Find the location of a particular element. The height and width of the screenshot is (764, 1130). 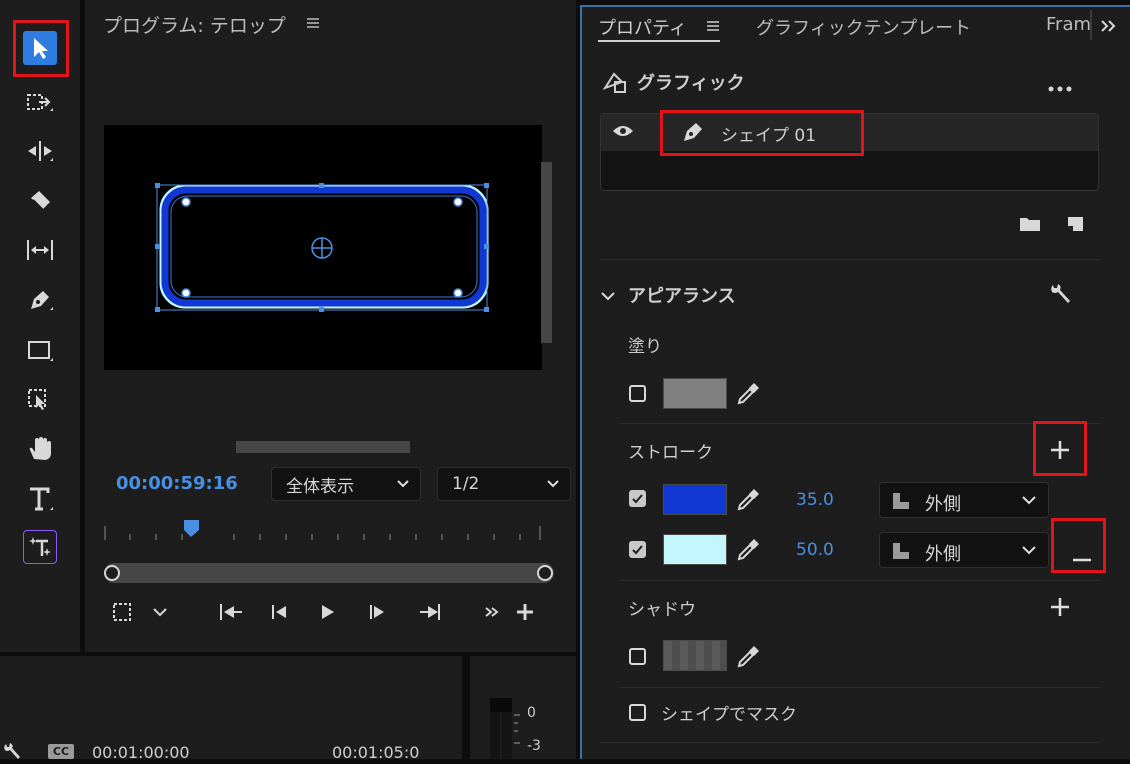

pen-icon is located at coordinates (42, 300).